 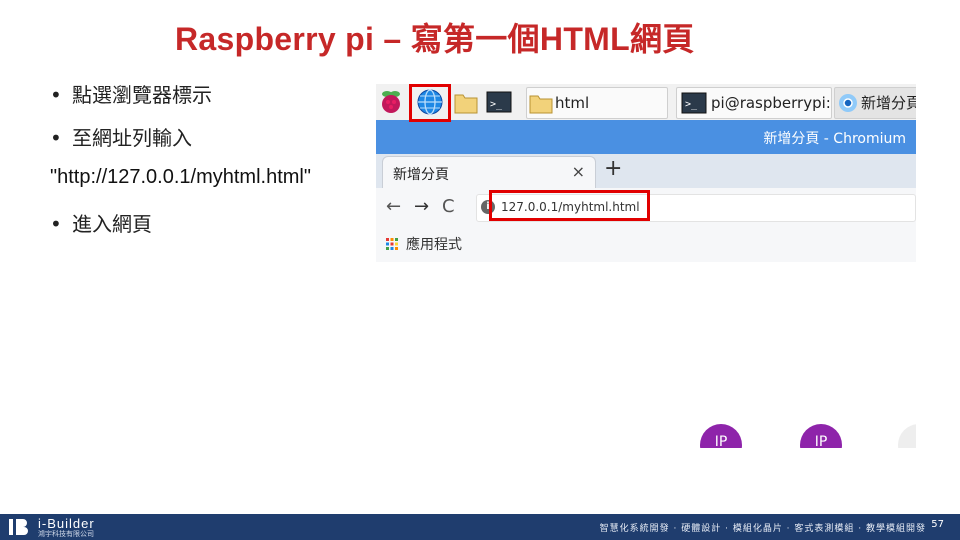 What do you see at coordinates (66, 534) in the screenshot?
I see `footer-company: 鴻宇科技有限公司` at bounding box center [66, 534].